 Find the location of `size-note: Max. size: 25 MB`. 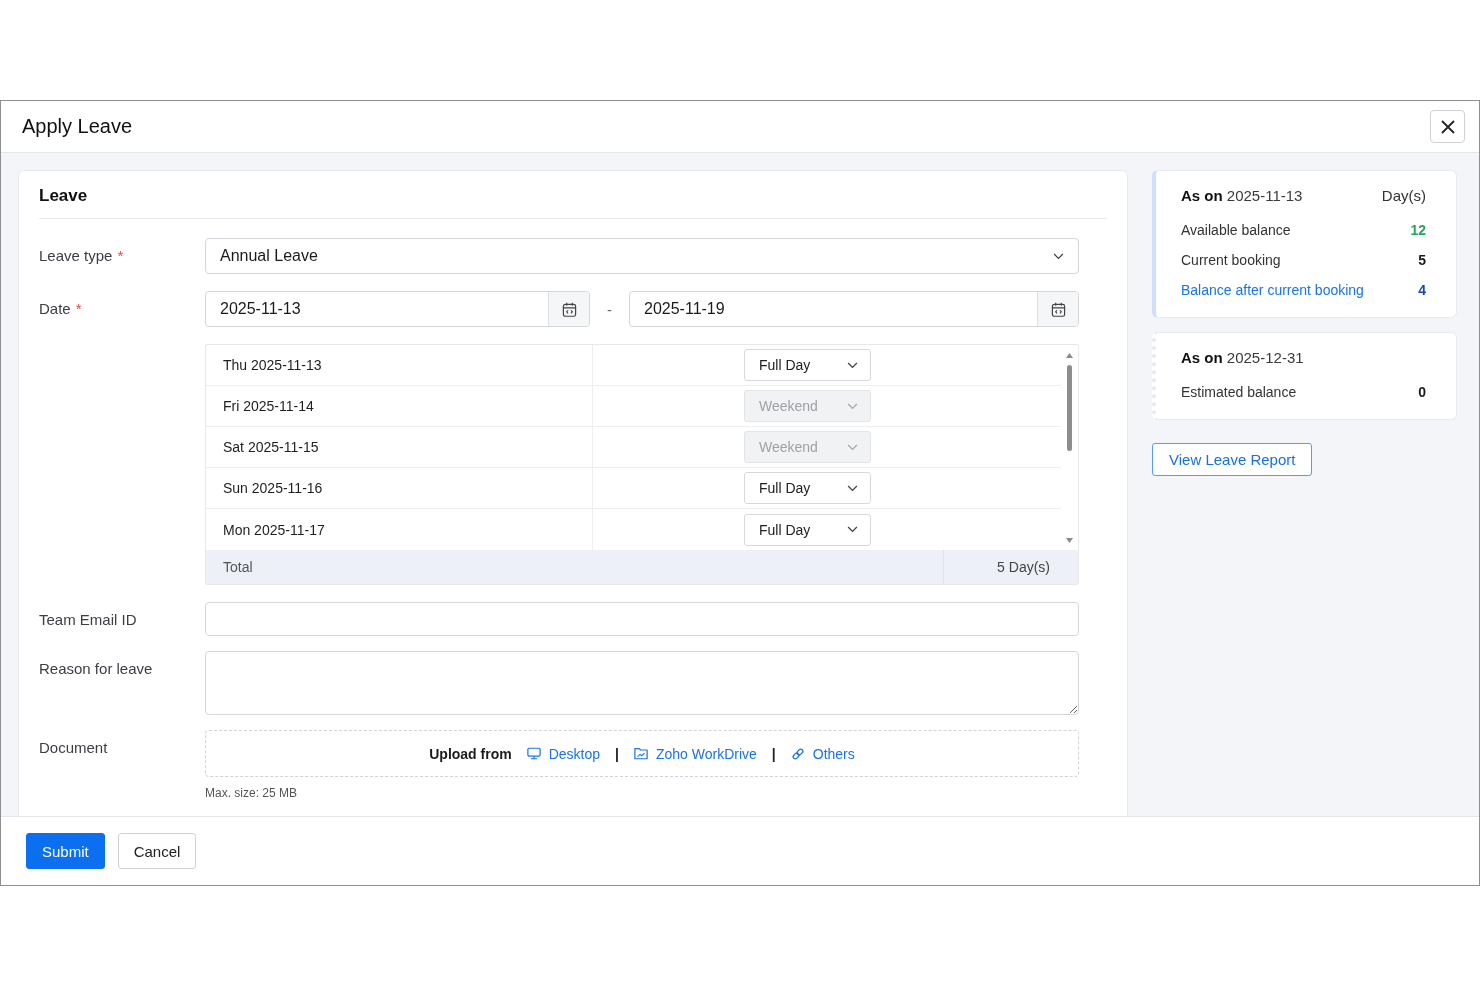

size-note: Max. size: 25 MB is located at coordinates (252, 793).